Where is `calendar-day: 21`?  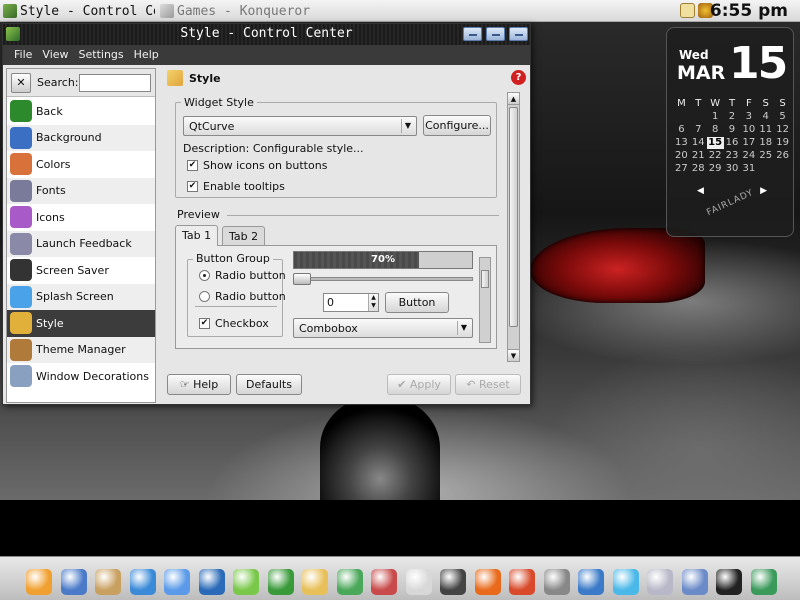 calendar-day: 21 is located at coordinates (698, 156).